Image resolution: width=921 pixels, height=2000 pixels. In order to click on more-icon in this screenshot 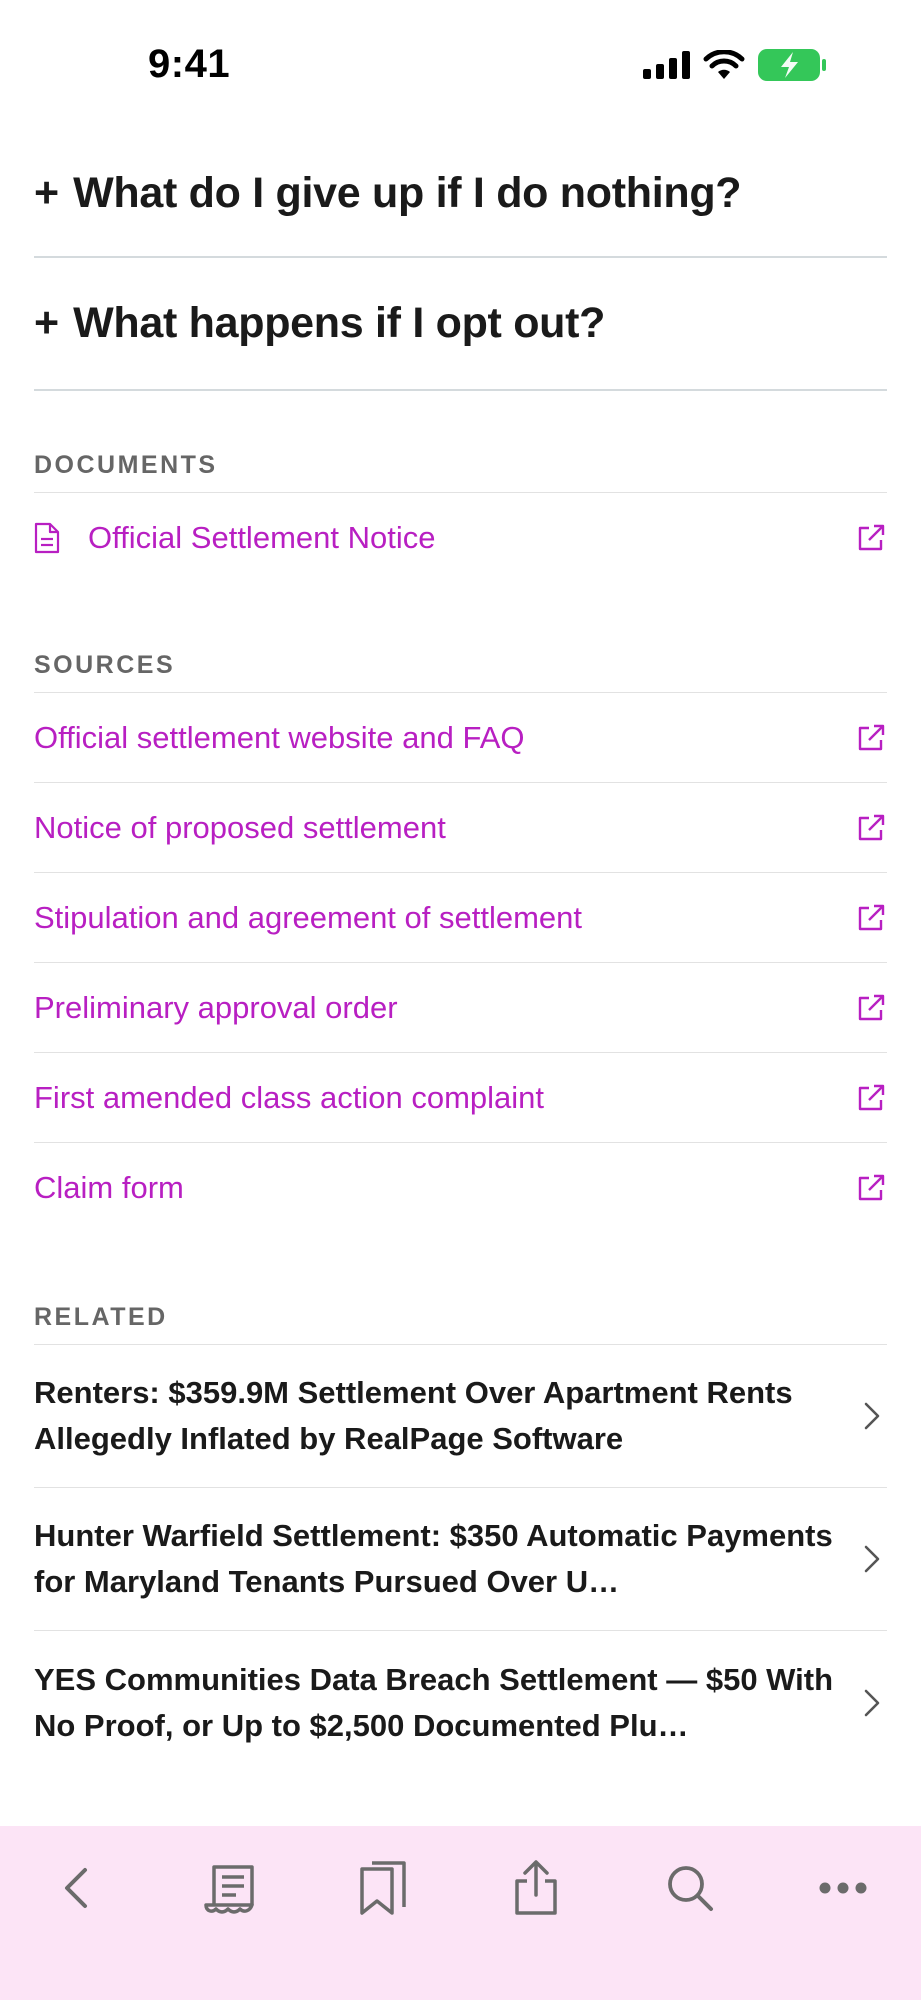, I will do `click(843, 1890)`.